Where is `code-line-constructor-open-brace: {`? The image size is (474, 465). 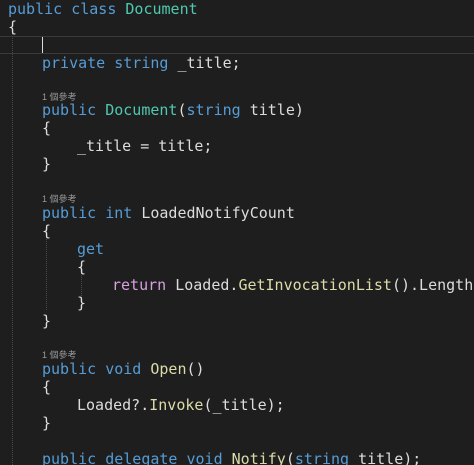
code-line-constructor-open-brace: { is located at coordinates (46, 128).